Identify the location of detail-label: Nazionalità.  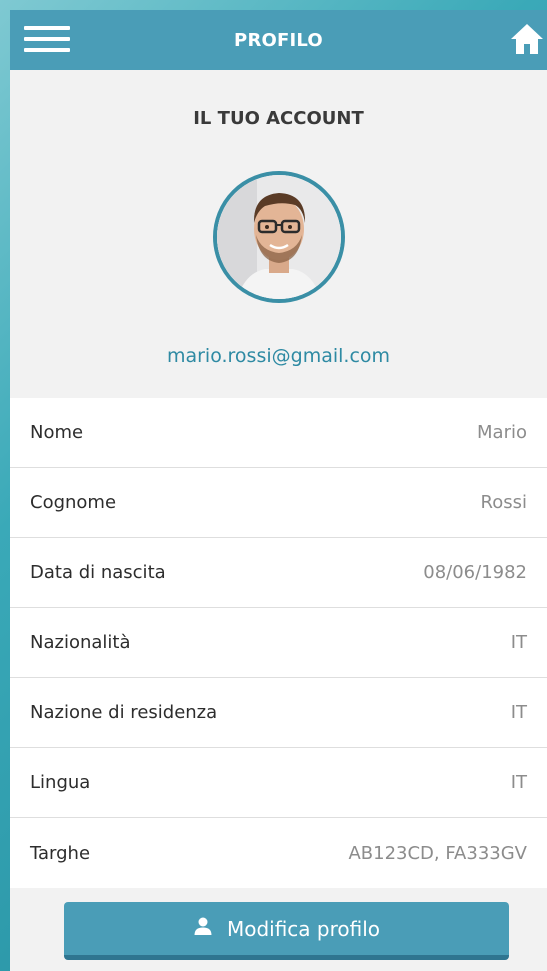
(80, 642).